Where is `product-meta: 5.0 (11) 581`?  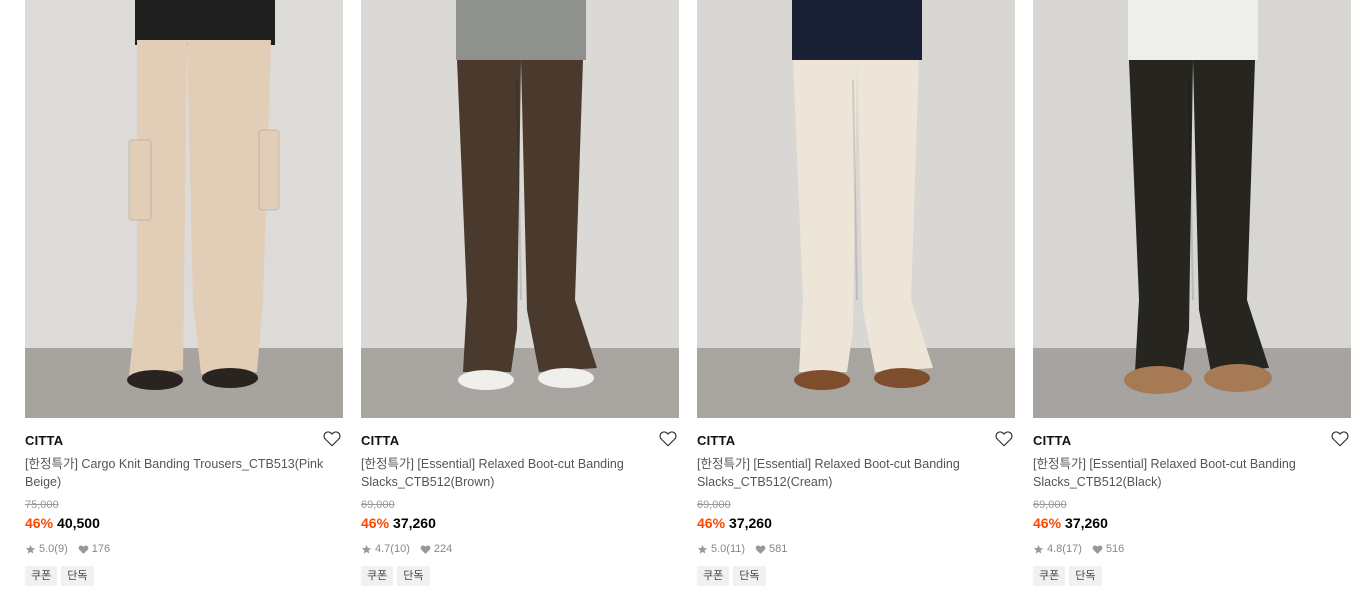
product-meta: 5.0 (11) 581 is located at coordinates (742, 549).